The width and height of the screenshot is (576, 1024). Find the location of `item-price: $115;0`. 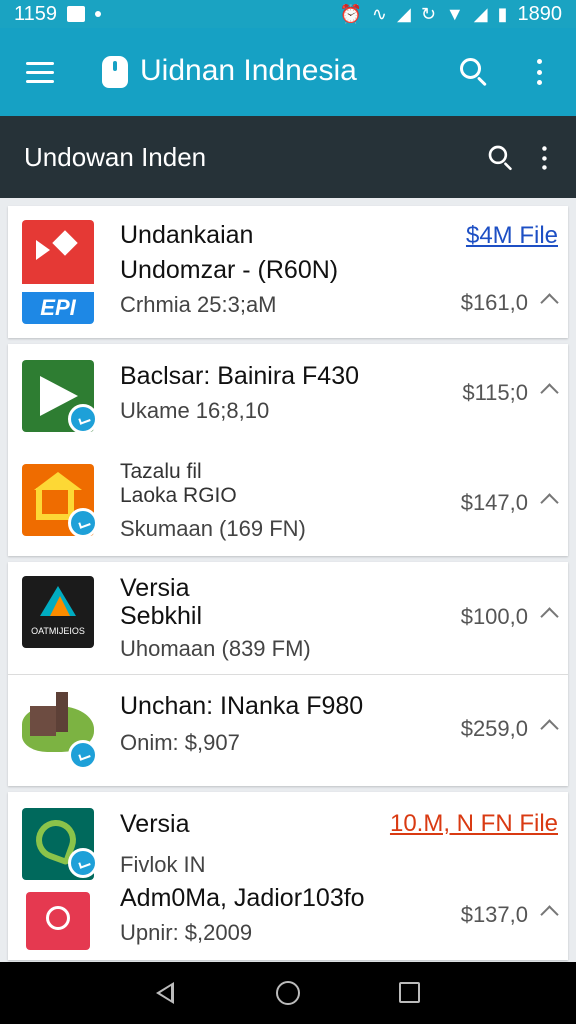

item-price: $115;0 is located at coordinates (495, 392).